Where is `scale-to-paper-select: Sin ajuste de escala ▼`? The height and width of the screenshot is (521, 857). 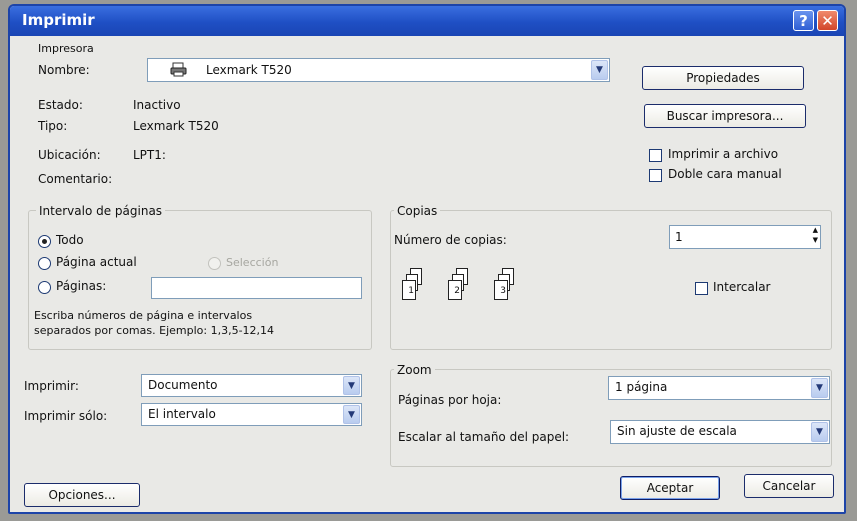 scale-to-paper-select: Sin ajuste de escala ▼ is located at coordinates (720, 432).